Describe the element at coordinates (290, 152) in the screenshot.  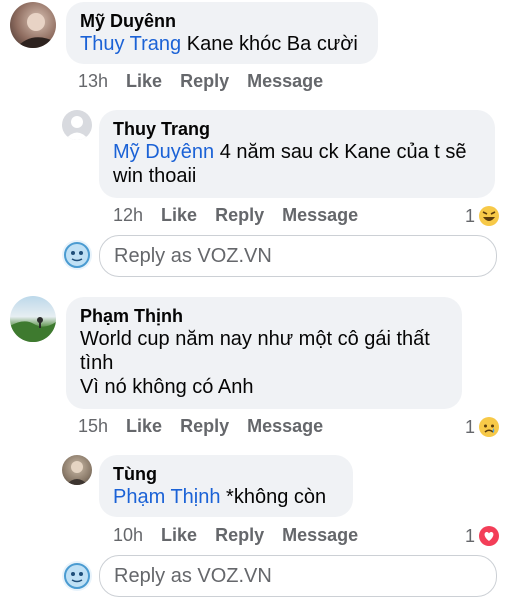
I see `comment-text-line-1: Mỹ Duyênn 4 năm sau ck Kane của t sẽ` at that location.